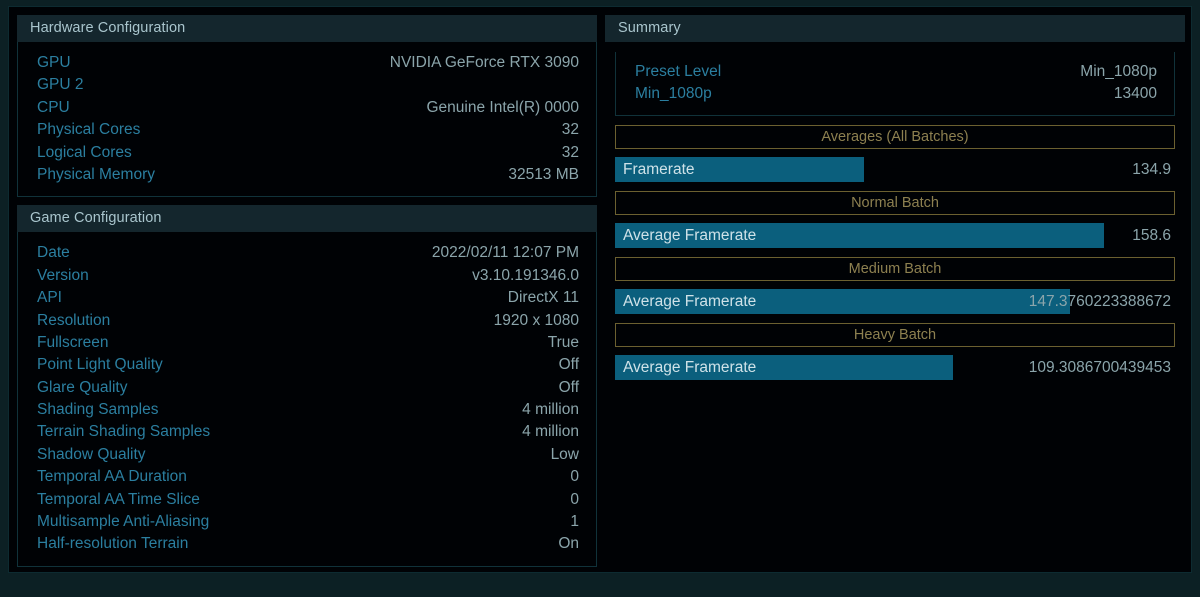 The width and height of the screenshot is (1200, 597). What do you see at coordinates (502, 107) in the screenshot?
I see `hardware-value: Genuine Intel(R) 0000` at bounding box center [502, 107].